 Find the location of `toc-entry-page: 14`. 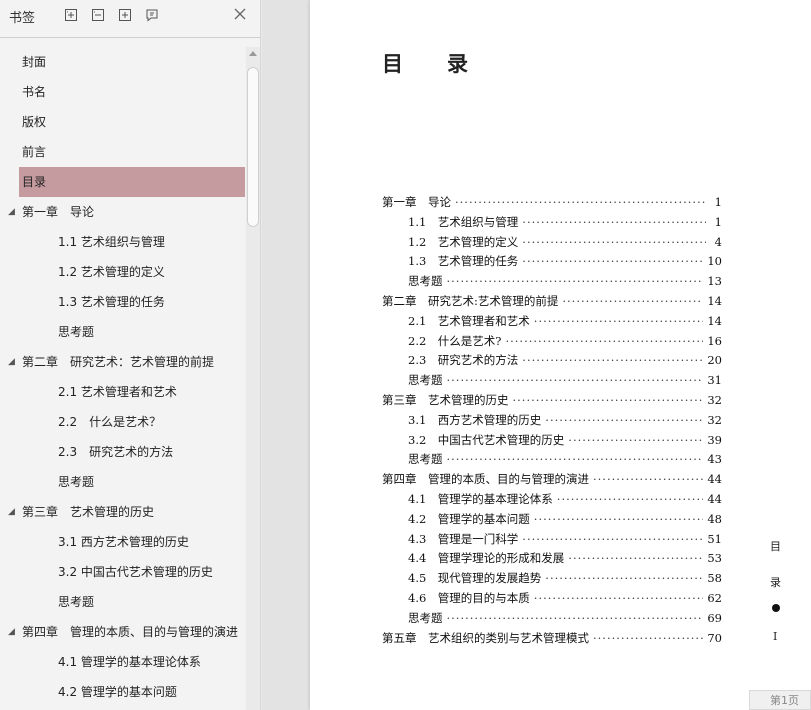

toc-entry-page: 14 is located at coordinates (714, 320).